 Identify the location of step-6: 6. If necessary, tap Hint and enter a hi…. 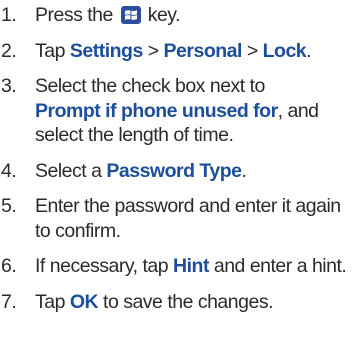
(176, 266).